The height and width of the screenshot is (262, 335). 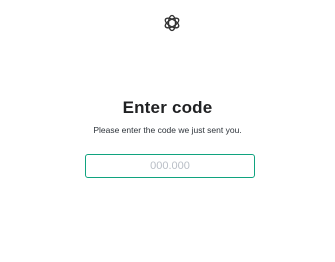 What do you see at coordinates (172, 23) in the screenshot?
I see `openai-logo-icon` at bounding box center [172, 23].